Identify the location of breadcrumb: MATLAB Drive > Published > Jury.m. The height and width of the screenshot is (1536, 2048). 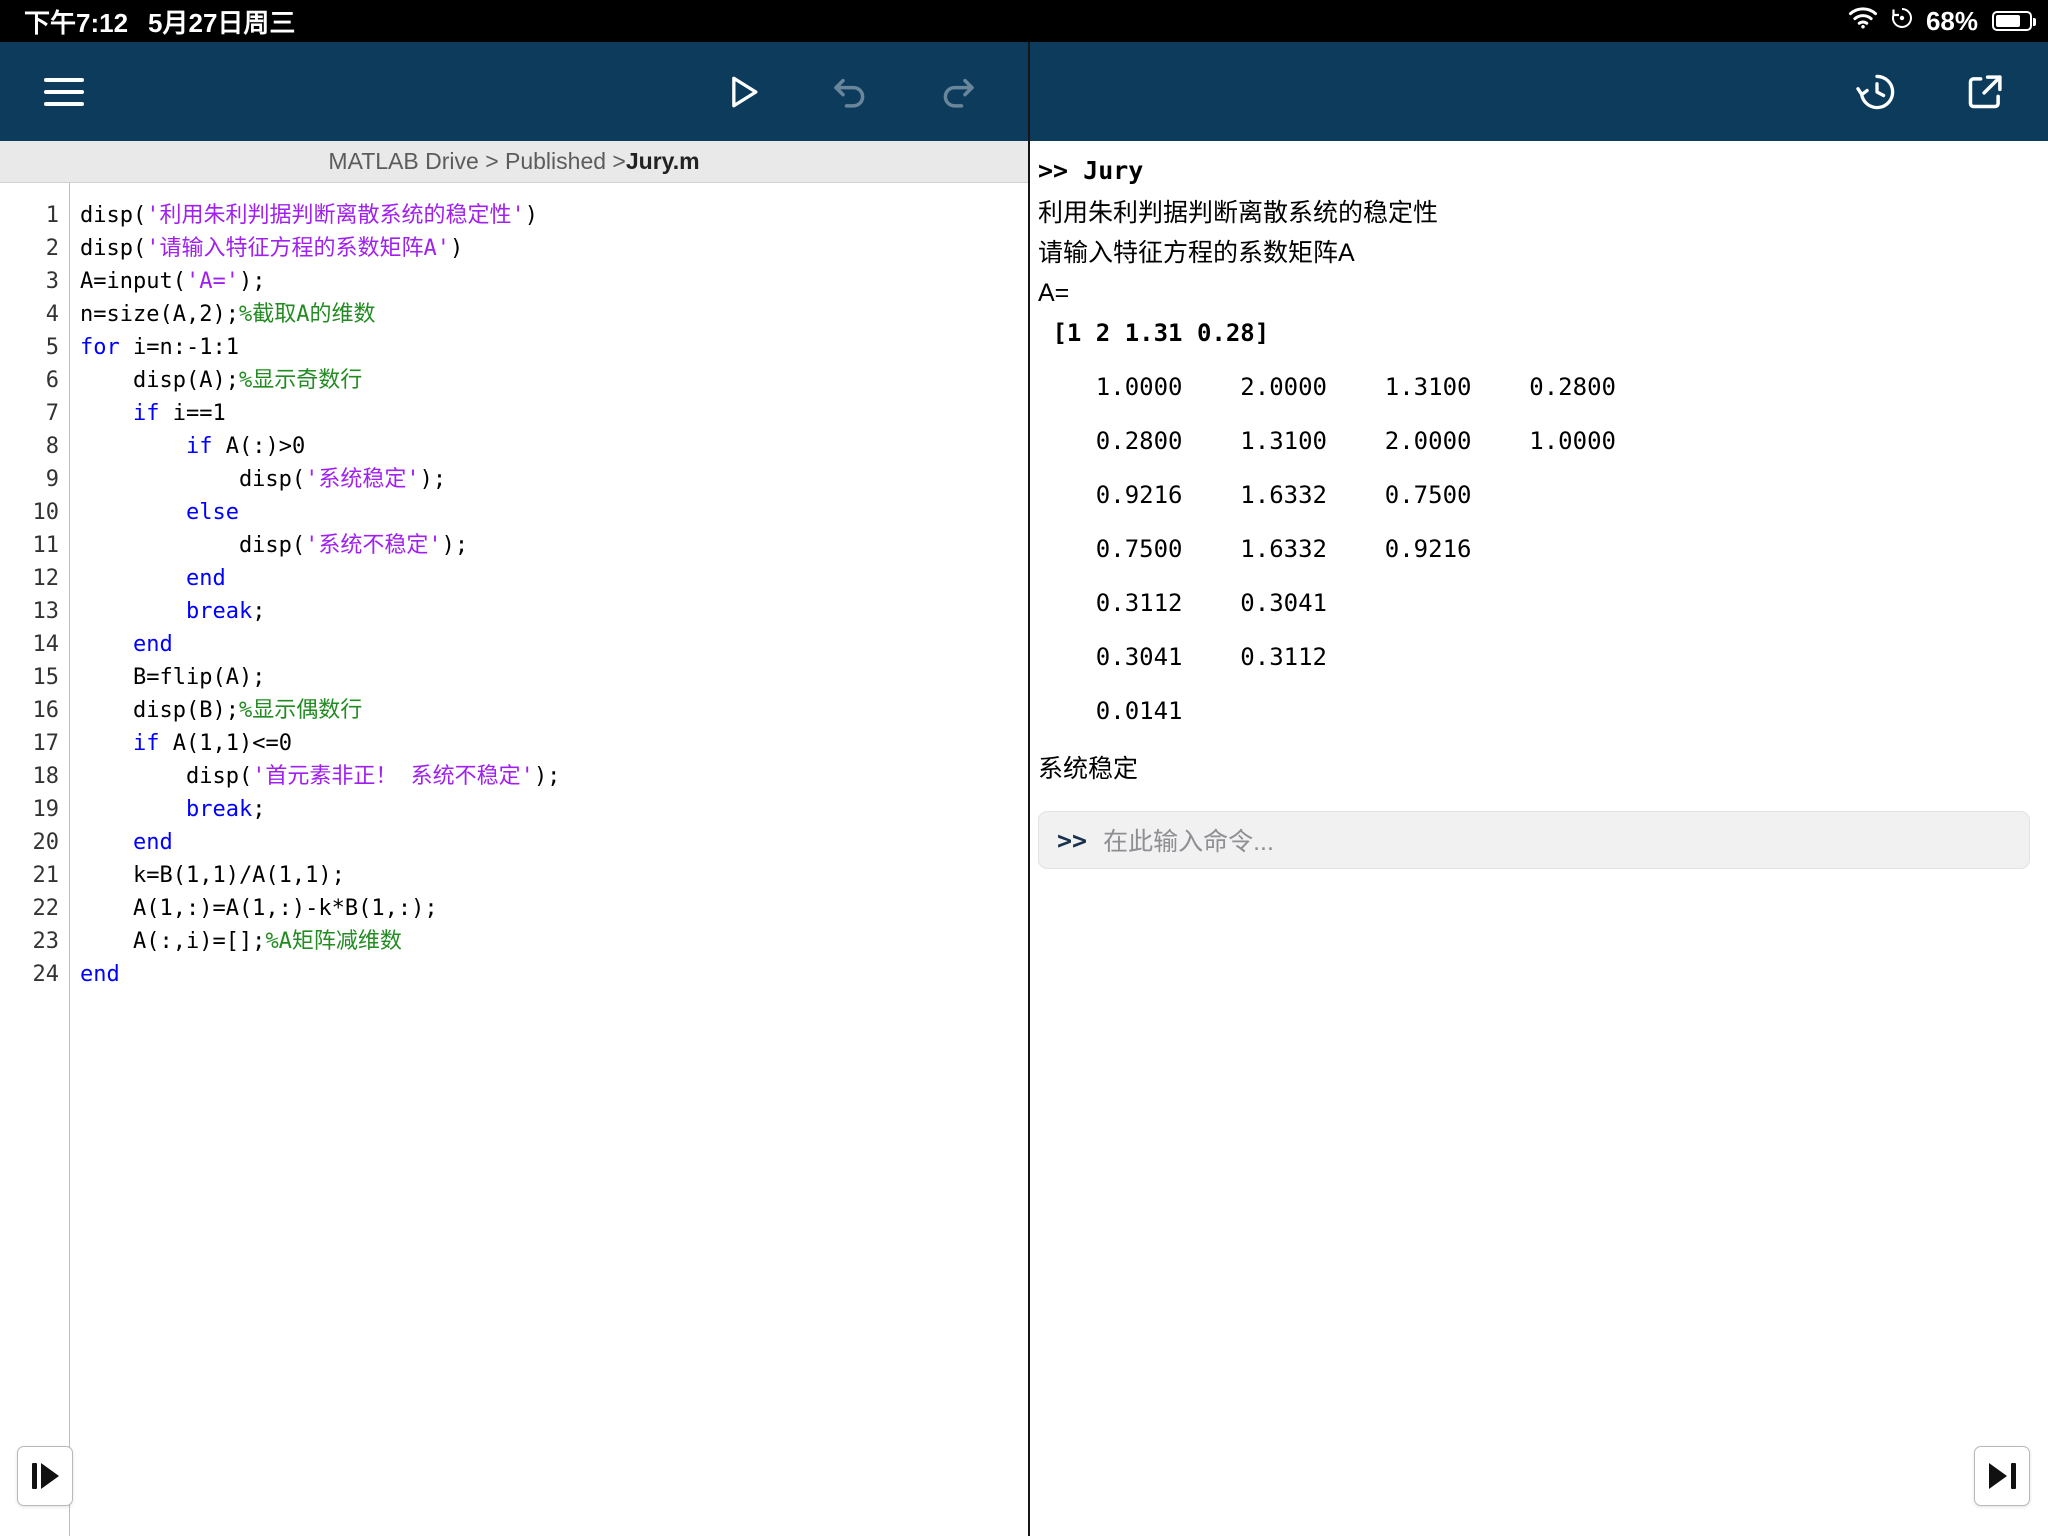
(514, 162).